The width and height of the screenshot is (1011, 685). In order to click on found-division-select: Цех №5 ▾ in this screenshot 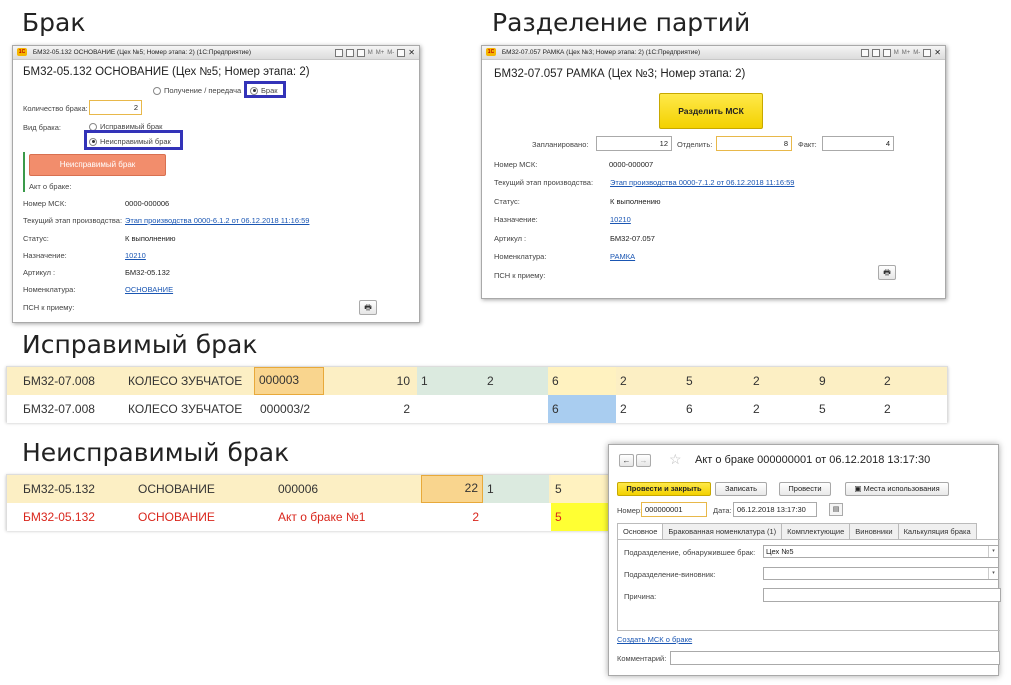, I will do `click(881, 551)`.